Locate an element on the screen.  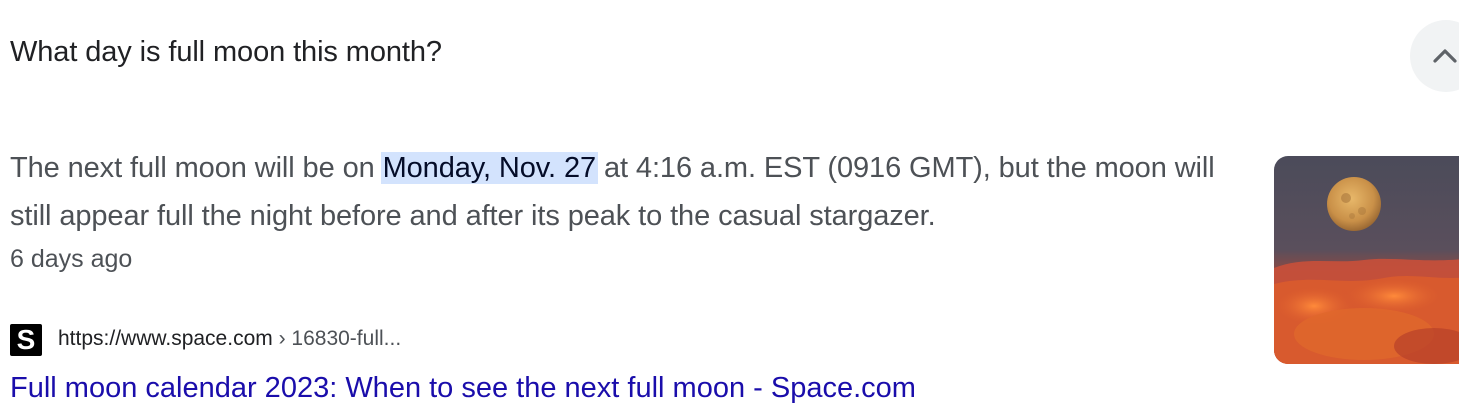
chevron-up-icon is located at coordinates (1445, 56).